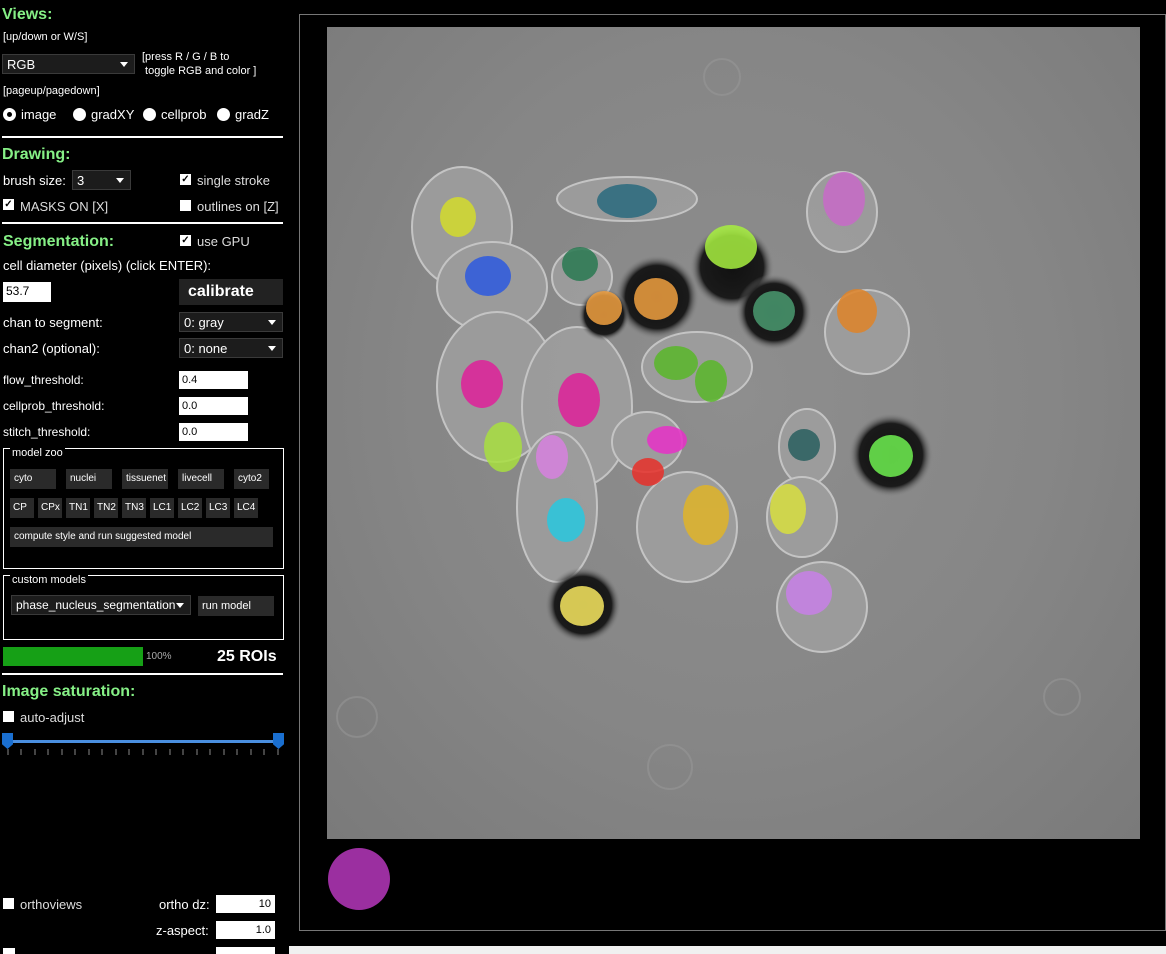 The image size is (1166, 954). I want to click on brush-size-value: 3, so click(81, 180).